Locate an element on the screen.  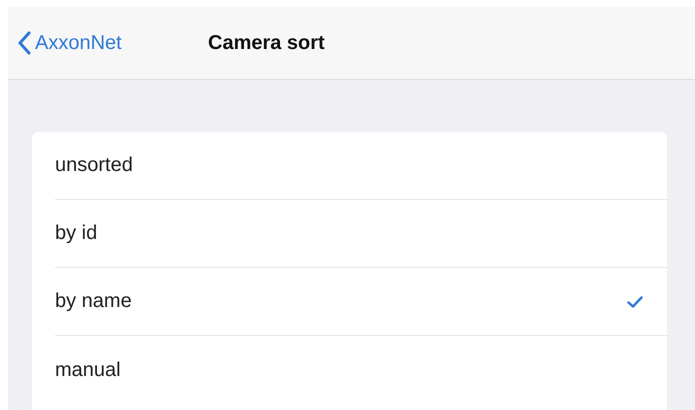
back-button: AxxonNet is located at coordinates (113, 43).